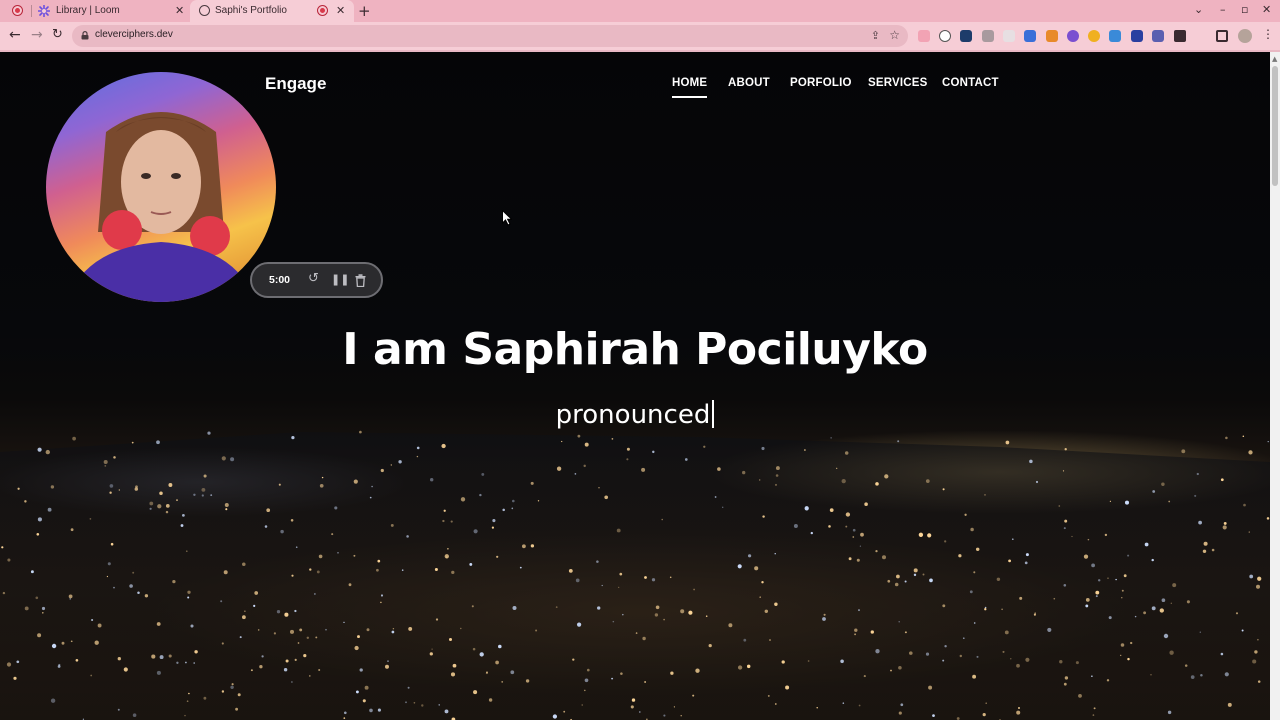  Describe the element at coordinates (713, 414) in the screenshot. I see `typing-caret` at that location.